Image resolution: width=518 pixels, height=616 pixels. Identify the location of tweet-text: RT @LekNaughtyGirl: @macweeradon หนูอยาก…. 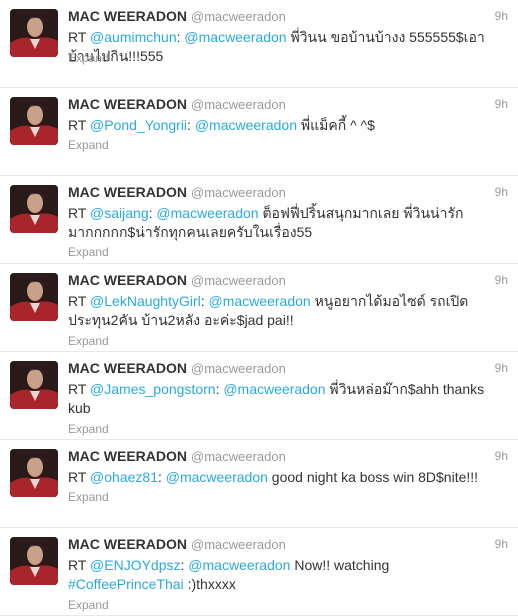
(278, 311).